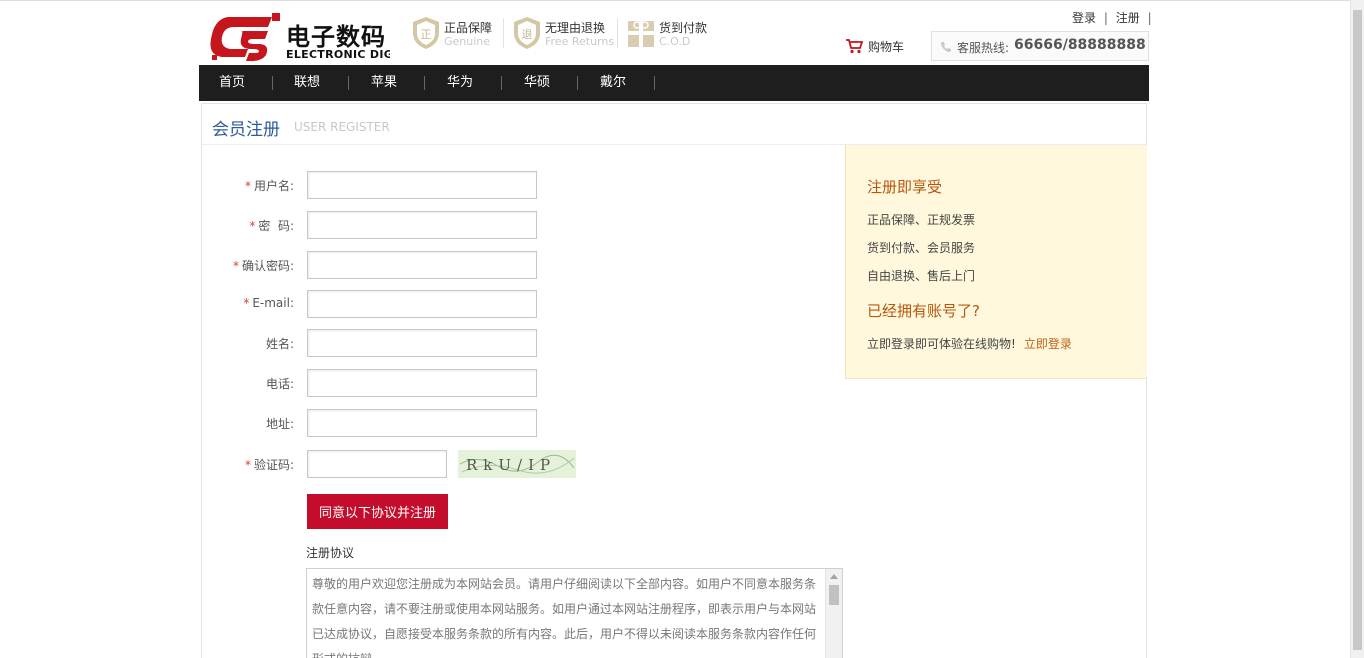 This screenshot has width=1364, height=658. Describe the element at coordinates (245, 37) in the screenshot. I see `logo-mark-icon` at that location.